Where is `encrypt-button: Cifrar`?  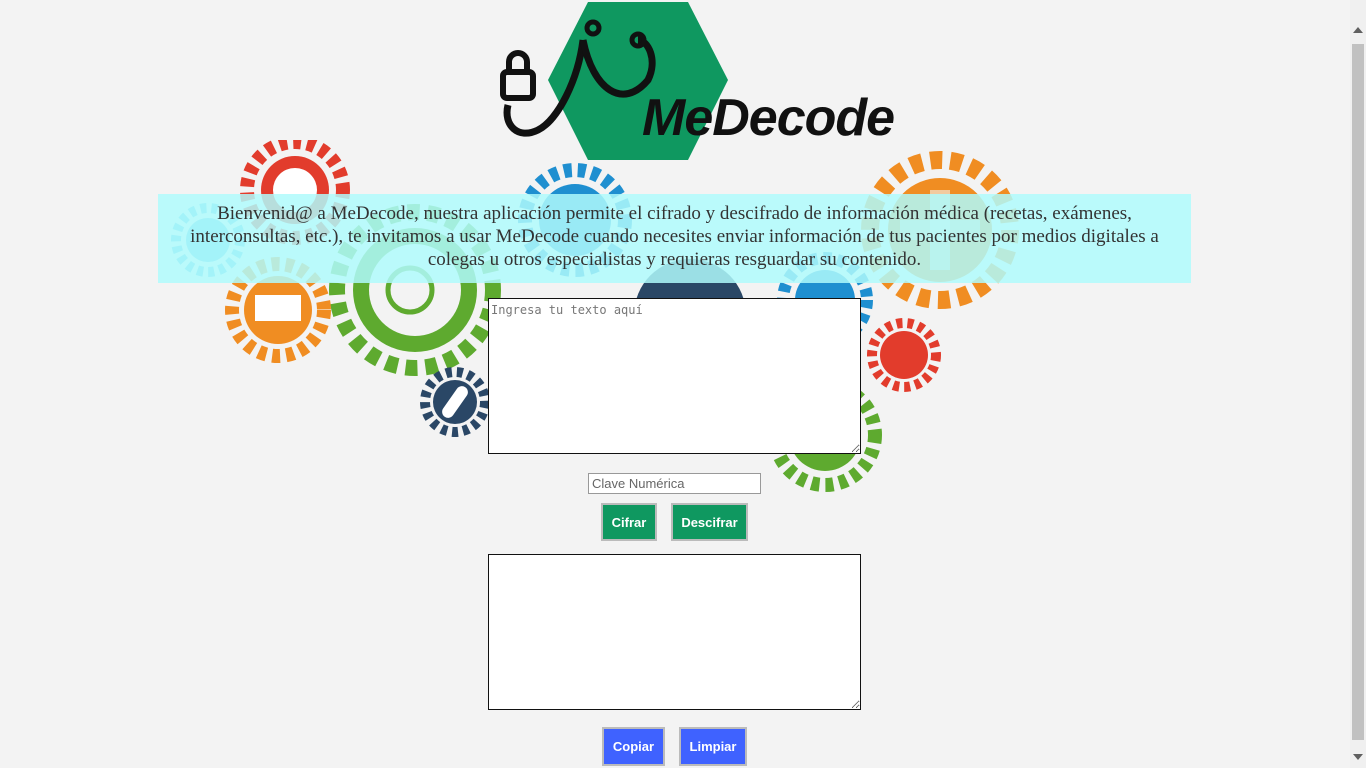 encrypt-button: Cifrar is located at coordinates (629, 522).